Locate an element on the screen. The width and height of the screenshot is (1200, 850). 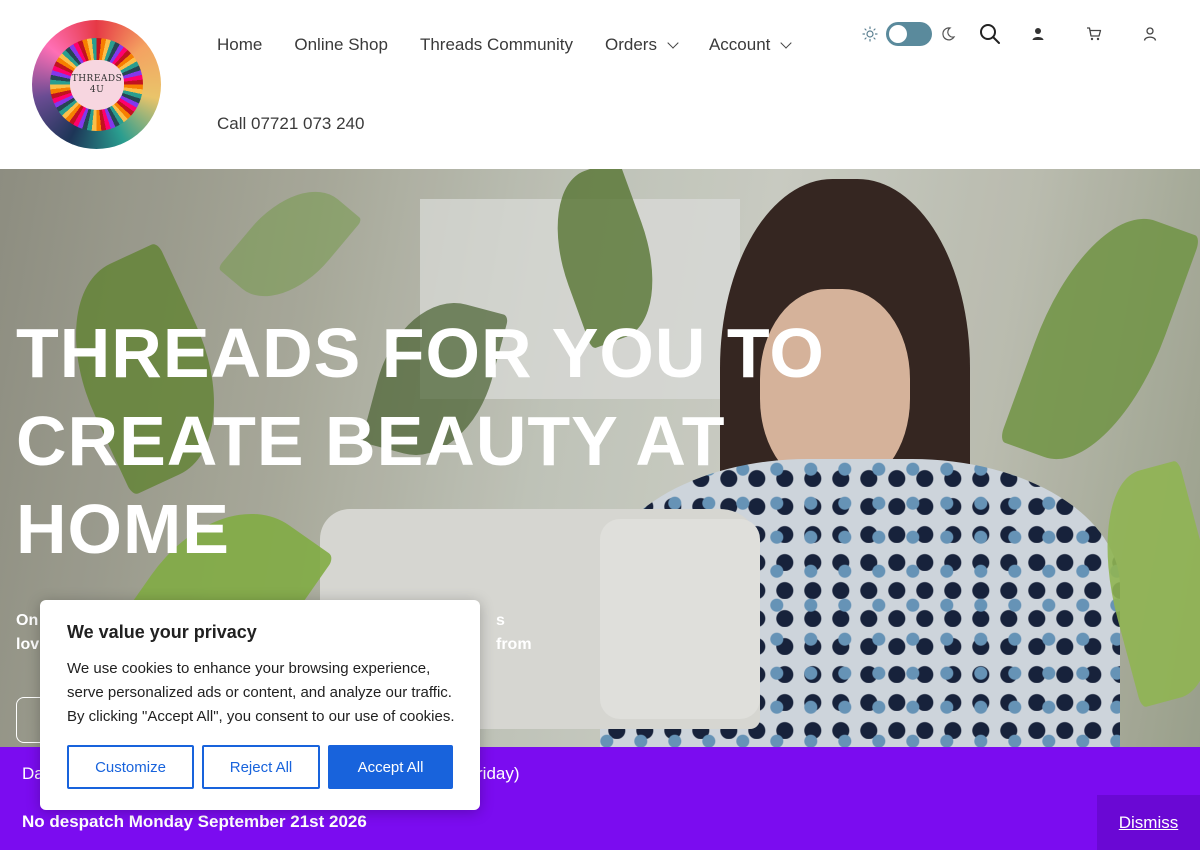
nav-item-online-shop: Online Shop is located at coordinates (341, 45).